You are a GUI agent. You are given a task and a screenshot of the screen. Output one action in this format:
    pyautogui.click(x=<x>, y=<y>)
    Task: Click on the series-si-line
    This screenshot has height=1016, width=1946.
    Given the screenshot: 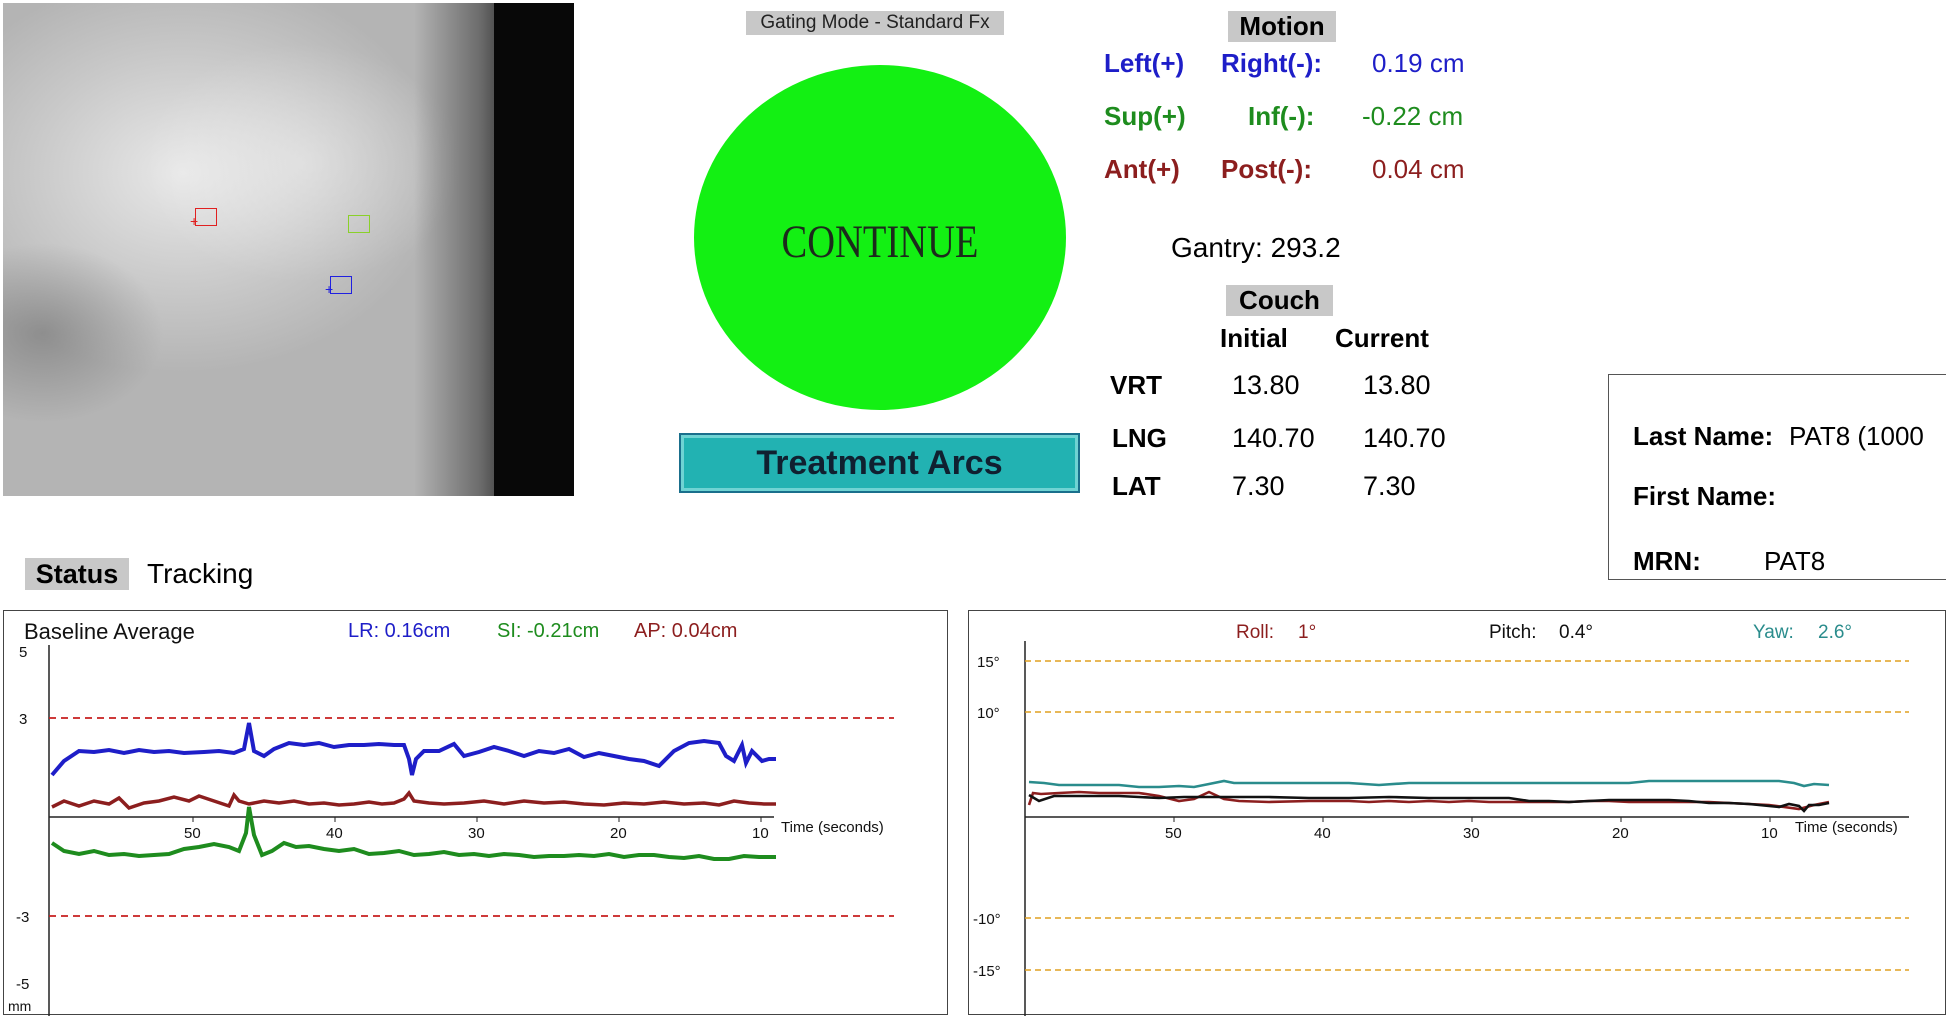 What is the action you would take?
    pyautogui.click(x=413, y=833)
    